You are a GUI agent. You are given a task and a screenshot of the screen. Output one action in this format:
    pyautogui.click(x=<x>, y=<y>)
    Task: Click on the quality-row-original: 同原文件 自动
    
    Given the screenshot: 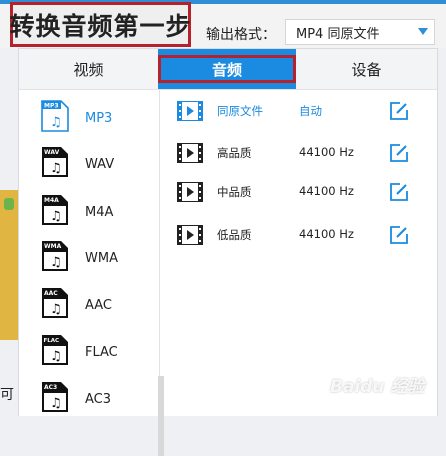 What is the action you would take?
    pyautogui.click(x=297, y=111)
    